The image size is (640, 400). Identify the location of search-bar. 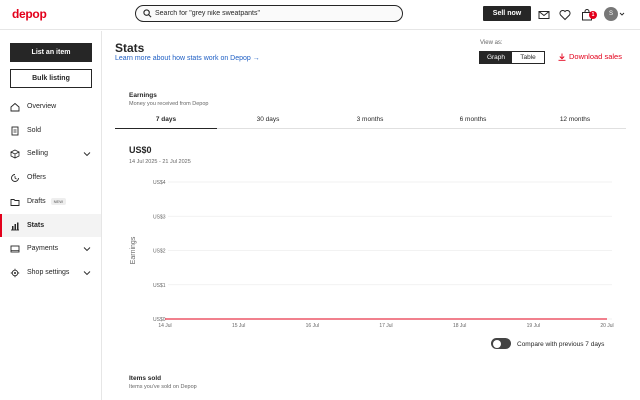
(269, 13).